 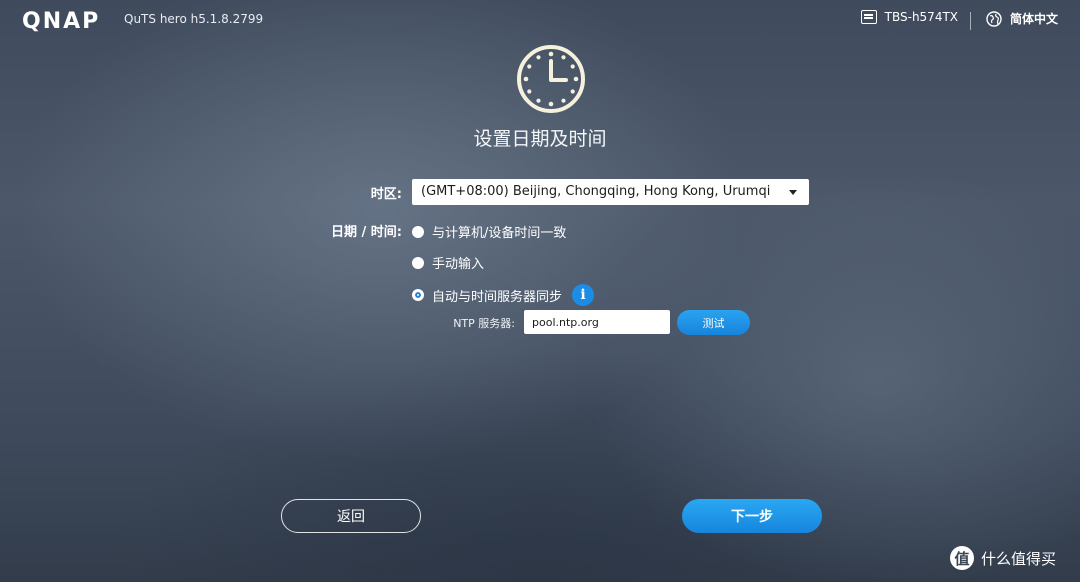 I want to click on caret-down-icon, so click(x=793, y=192).